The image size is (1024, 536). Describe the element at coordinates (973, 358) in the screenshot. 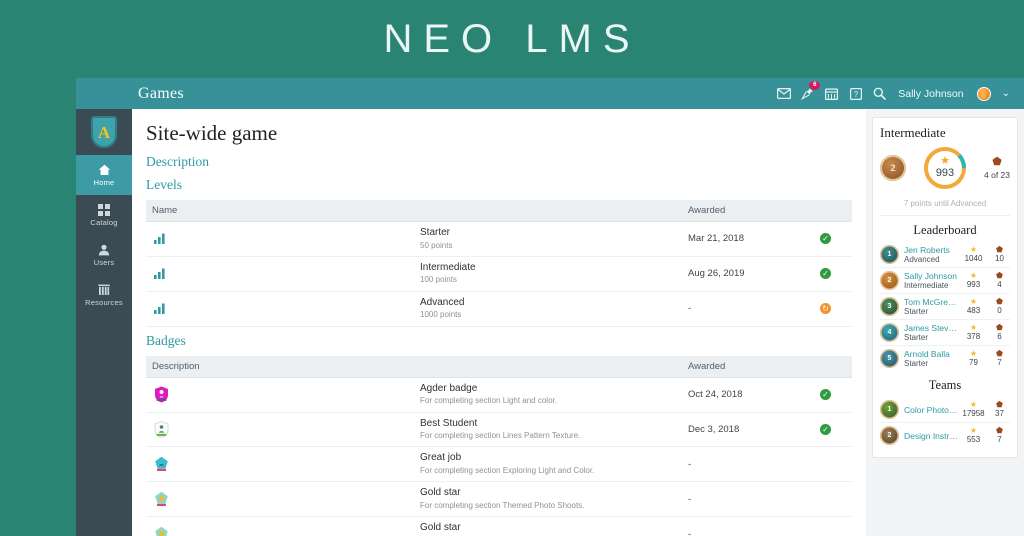

I see `leaderboard-points: ★ 79` at that location.